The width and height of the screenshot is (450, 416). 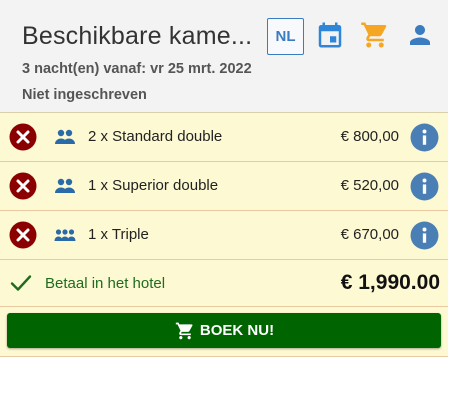 I want to click on room-price: € 520,00, so click(x=369, y=185).